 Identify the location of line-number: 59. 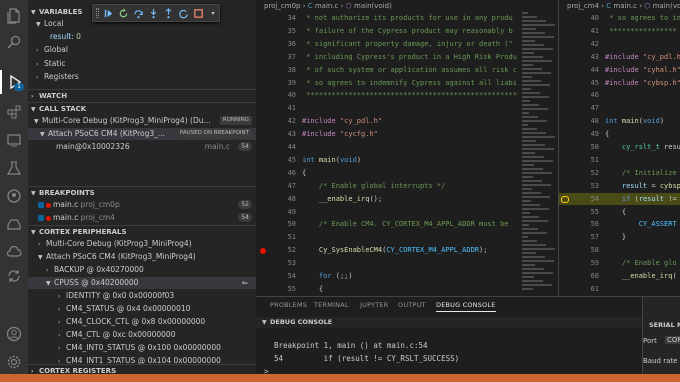
(579, 263).